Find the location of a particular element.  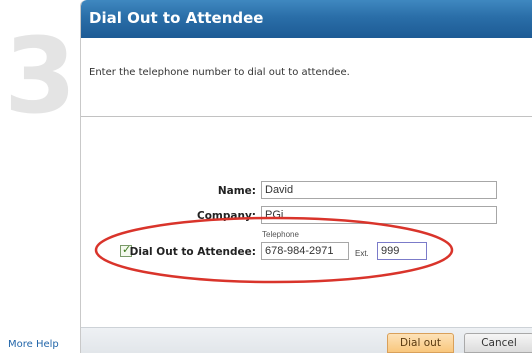

name-label: Name: is located at coordinates (236, 191).